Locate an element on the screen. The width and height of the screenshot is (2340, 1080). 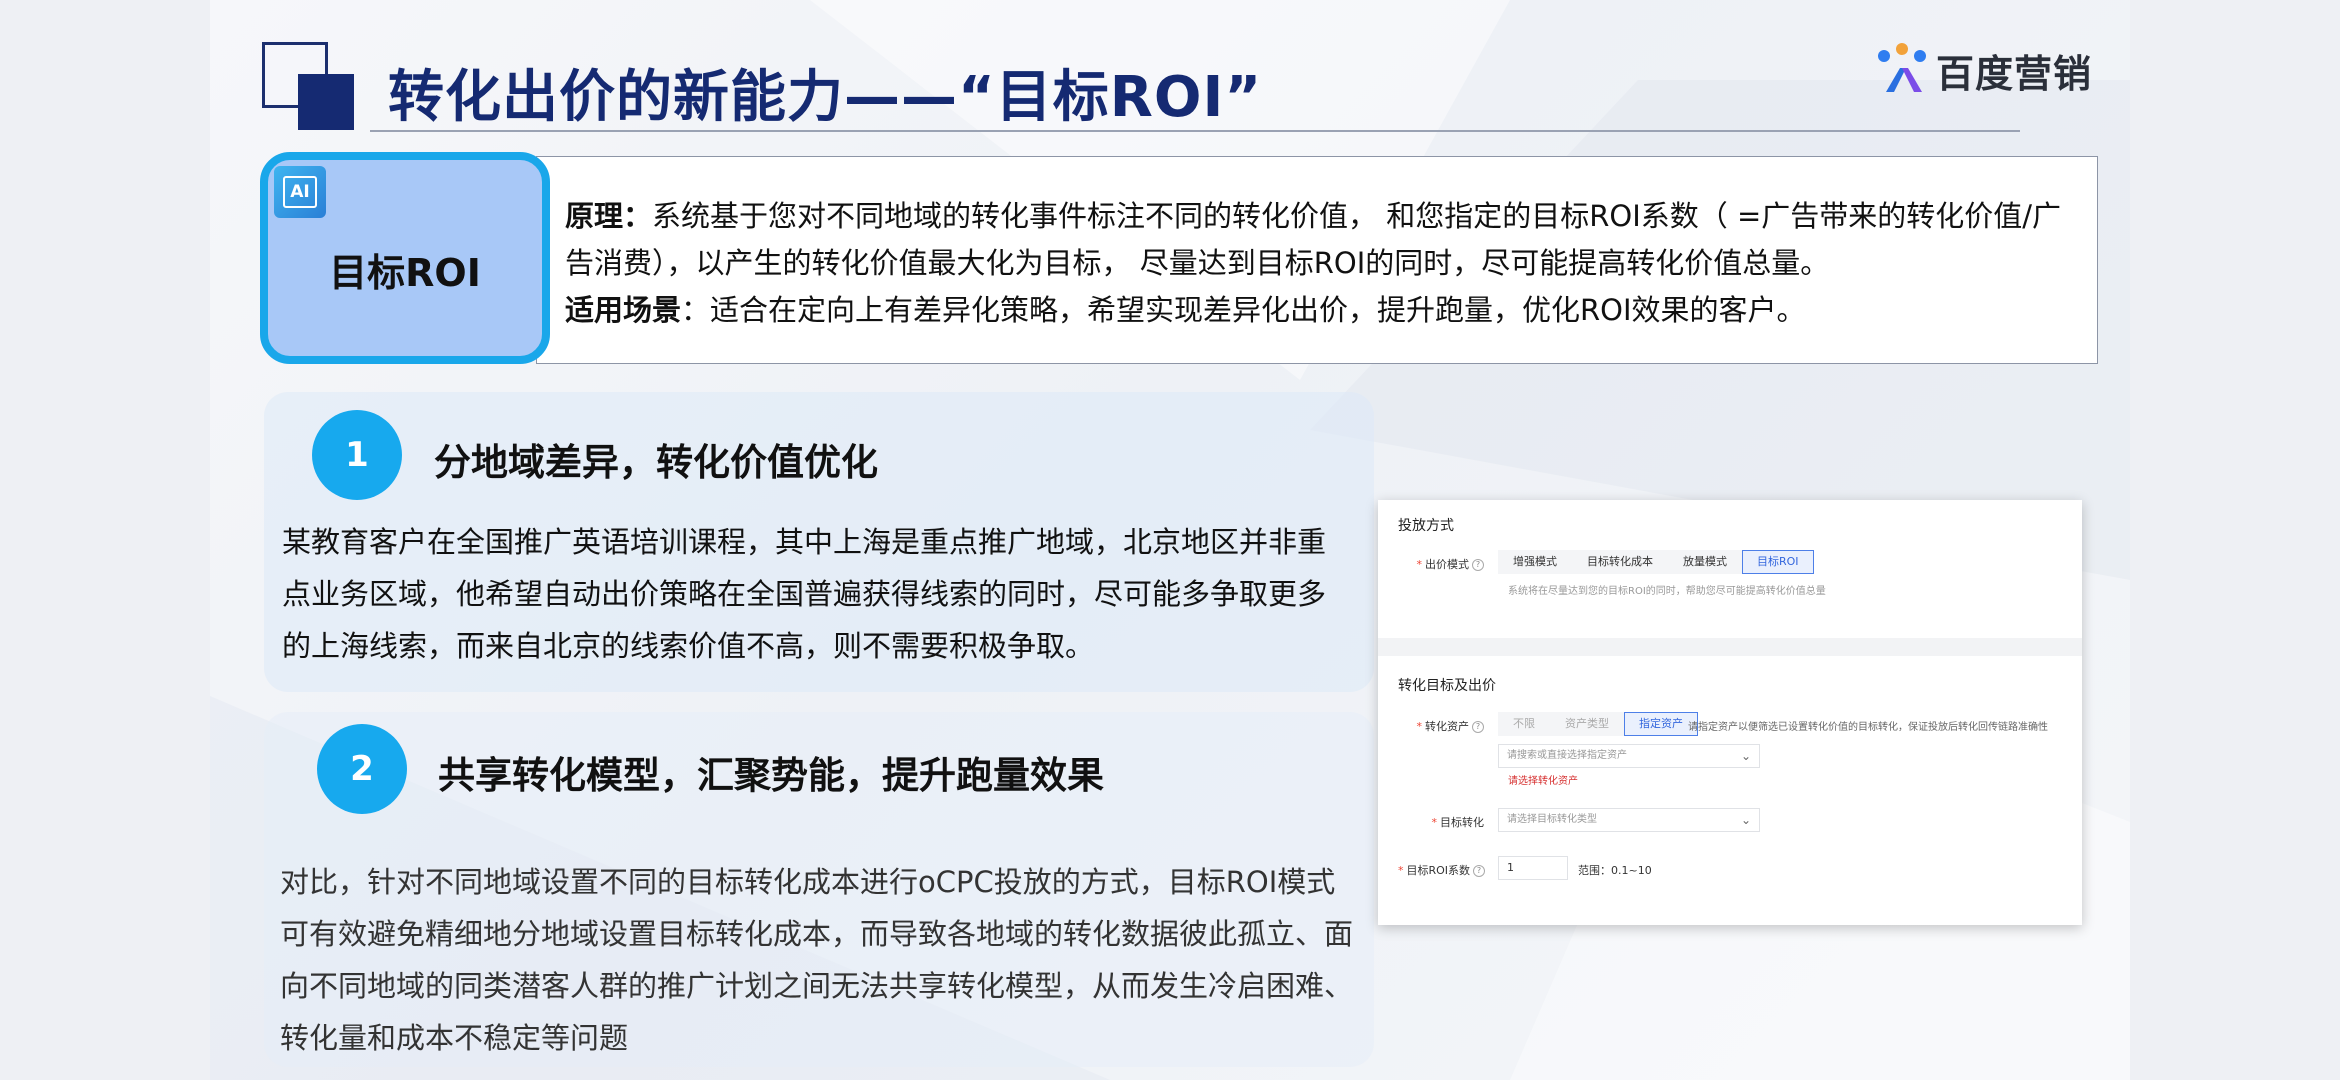
conversion-goal-heading: 转化目标及出价 is located at coordinates (1447, 686).